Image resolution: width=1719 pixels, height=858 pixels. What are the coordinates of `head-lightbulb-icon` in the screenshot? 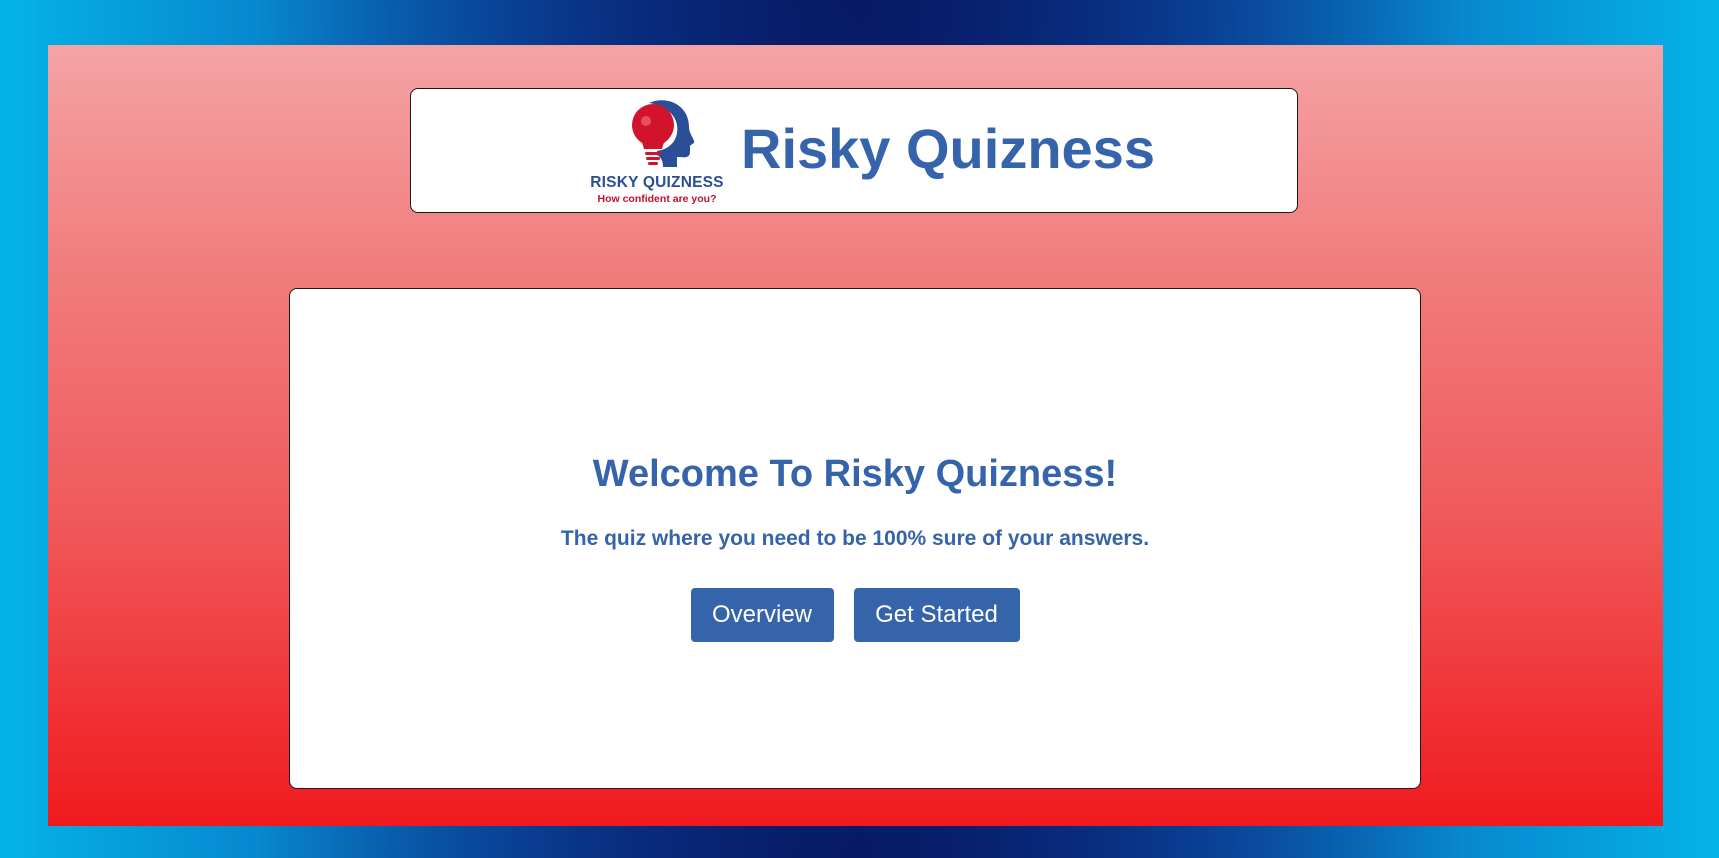 It's located at (663, 133).